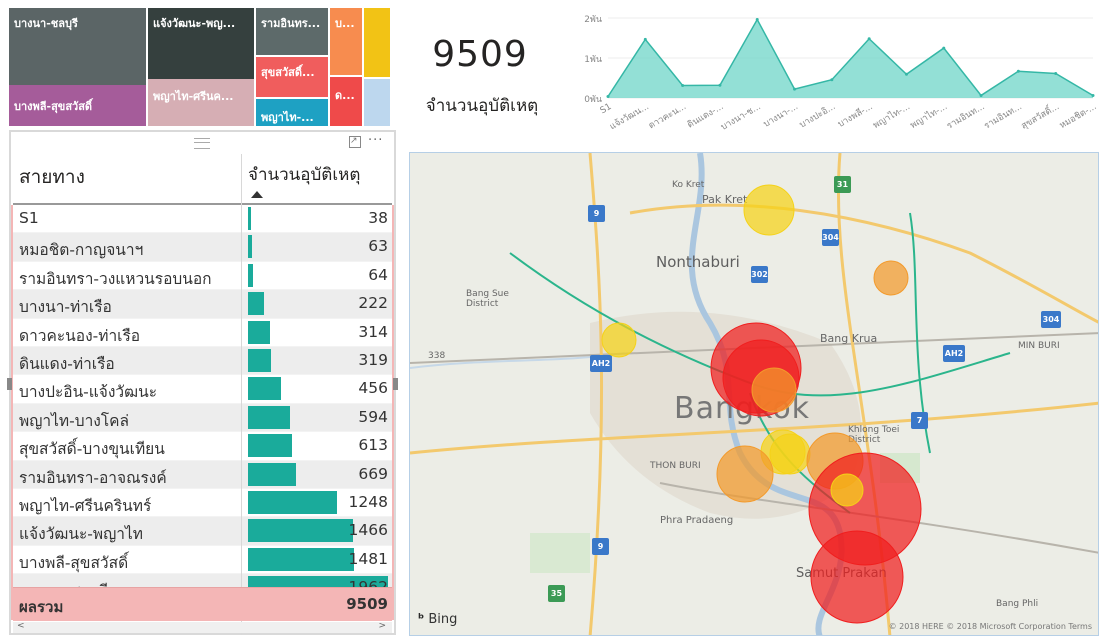  What do you see at coordinates (202, 179) in the screenshot?
I see `table-header: สายทาง จำนวนอุบัติเหตุ` at bounding box center [202, 179].